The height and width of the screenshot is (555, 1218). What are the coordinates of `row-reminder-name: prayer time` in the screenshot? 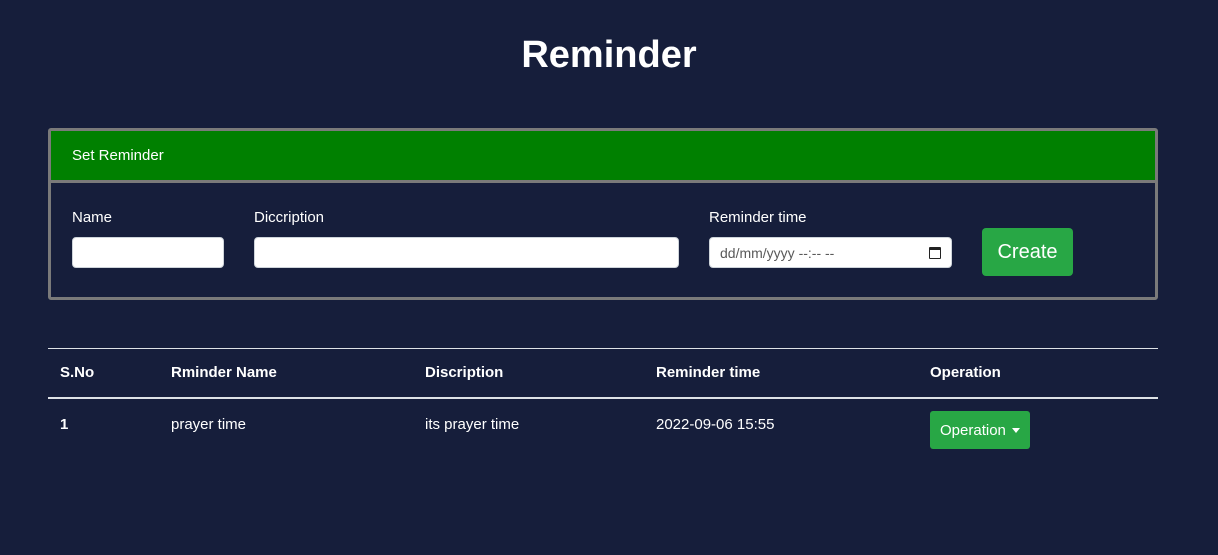 It's located at (209, 424).